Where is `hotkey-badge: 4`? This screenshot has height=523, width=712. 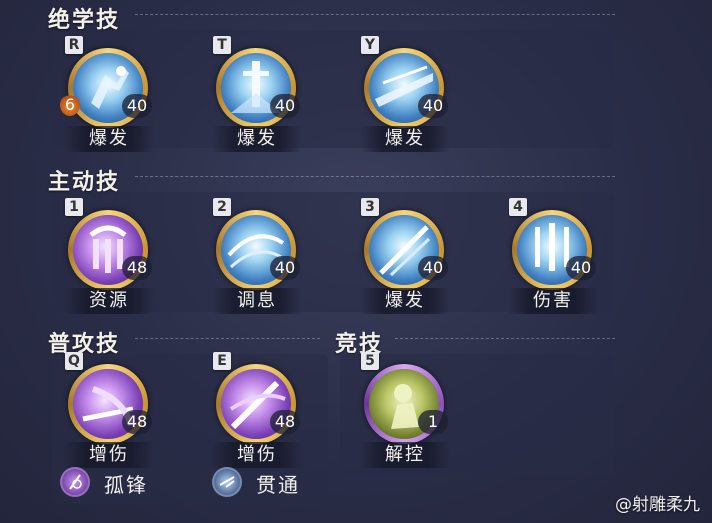
hotkey-badge: 4 is located at coordinates (518, 207).